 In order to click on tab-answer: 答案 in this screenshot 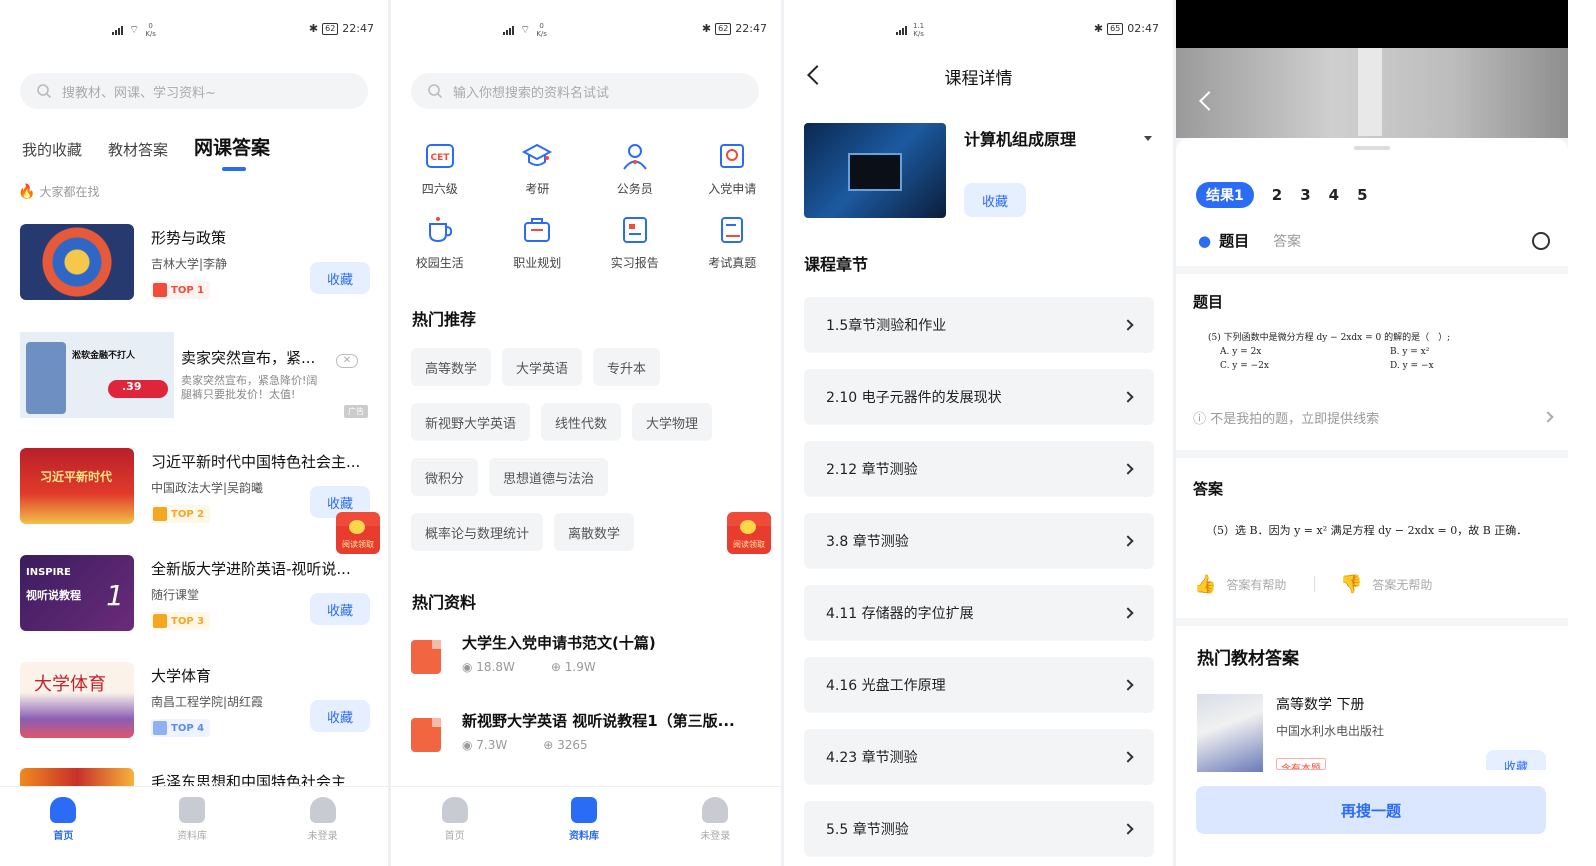, I will do `click(1287, 241)`.